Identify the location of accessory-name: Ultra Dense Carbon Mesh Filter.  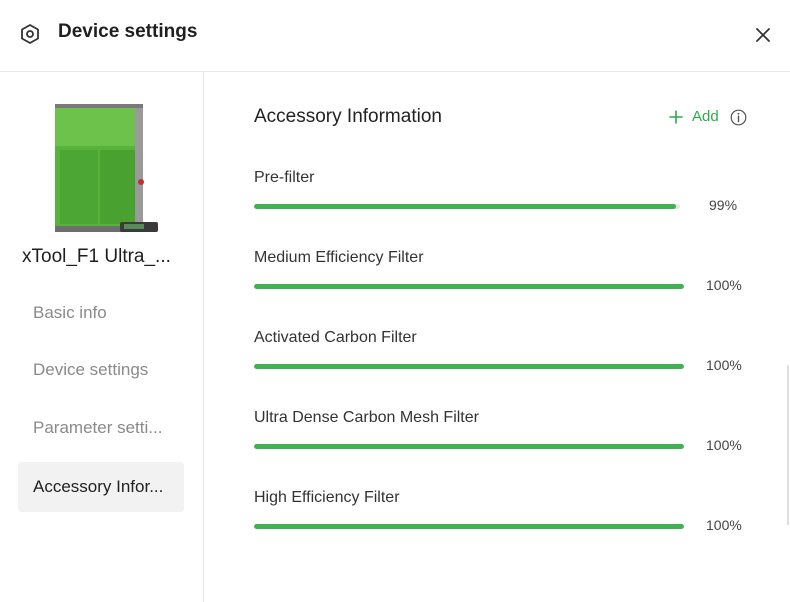
(366, 417).